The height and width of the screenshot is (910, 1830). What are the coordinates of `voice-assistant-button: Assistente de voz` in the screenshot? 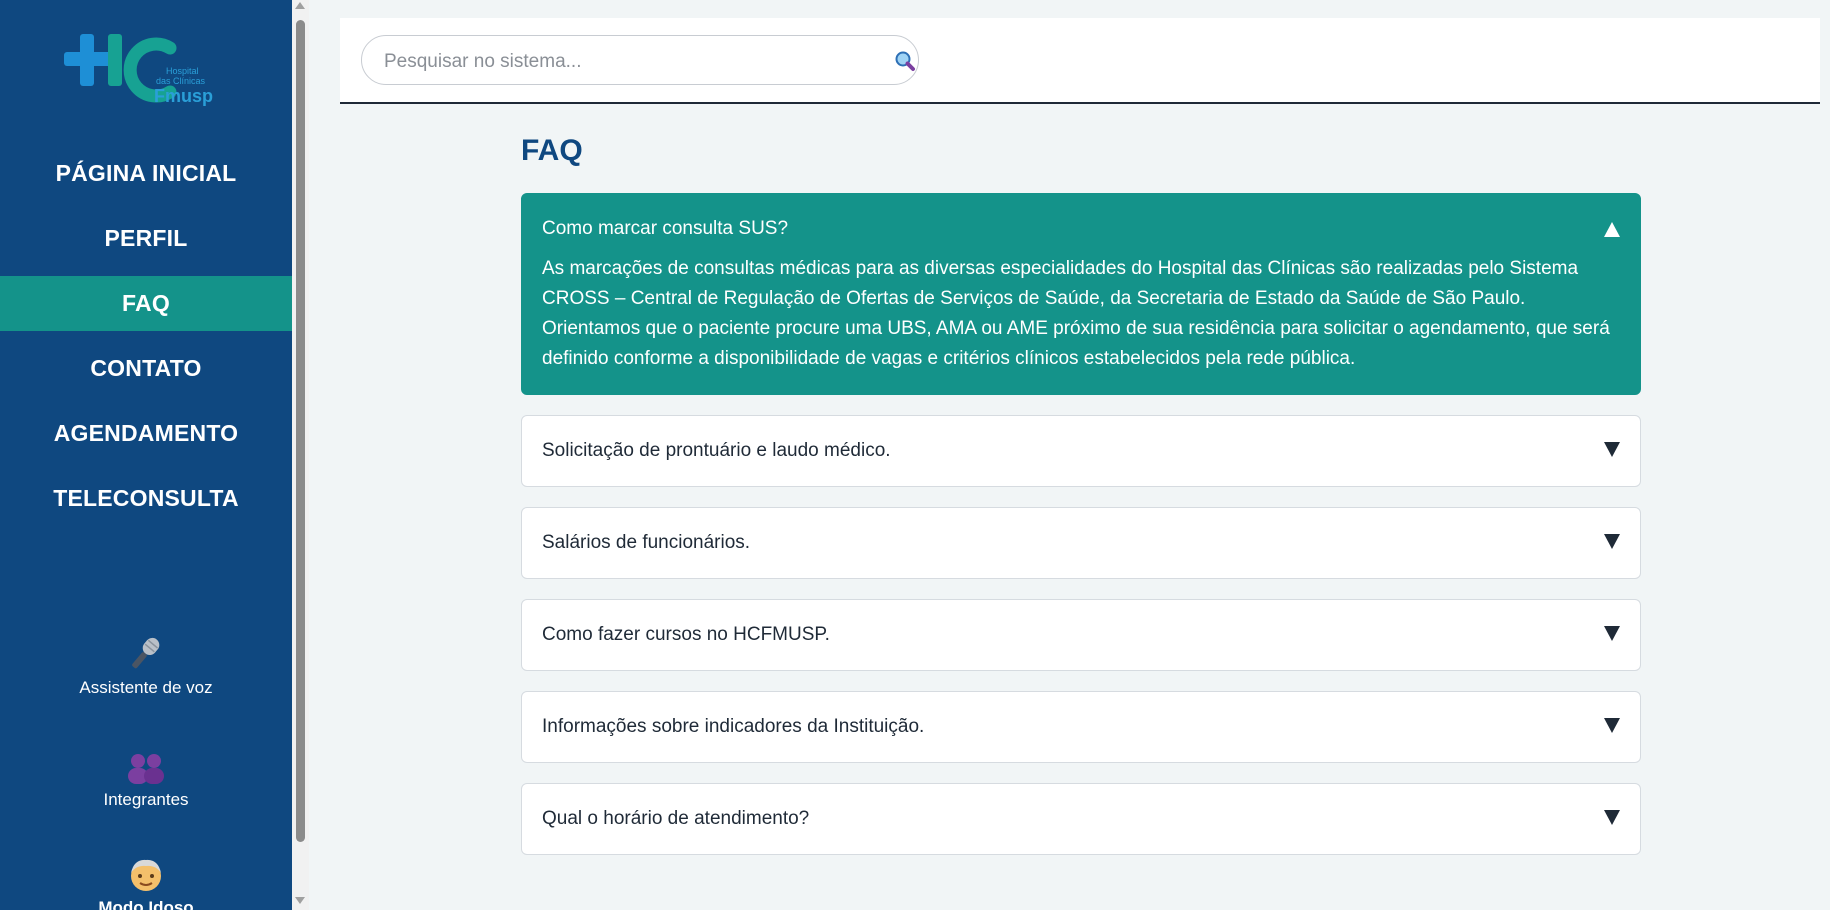 It's located at (146, 666).